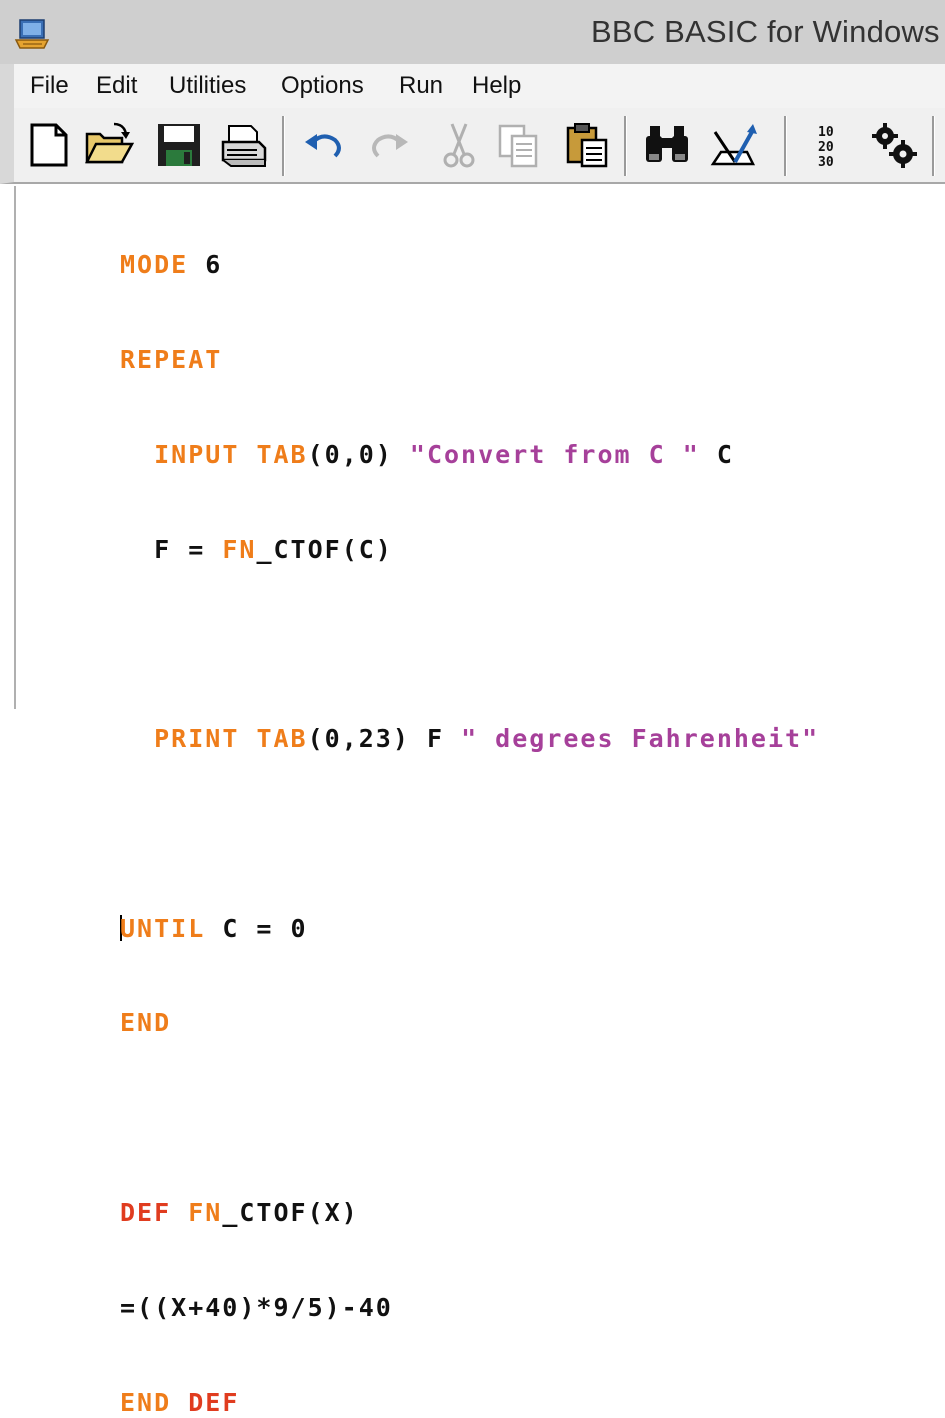  I want to click on compile-gears-icon, so click(894, 145).